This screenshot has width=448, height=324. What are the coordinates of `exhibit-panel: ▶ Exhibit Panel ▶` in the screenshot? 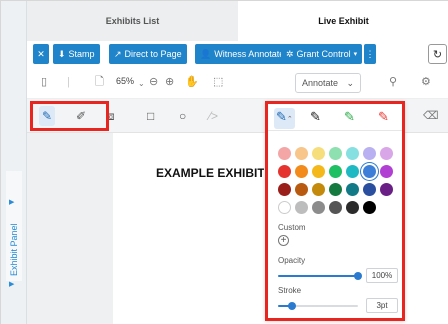 It's located at (14, 162).